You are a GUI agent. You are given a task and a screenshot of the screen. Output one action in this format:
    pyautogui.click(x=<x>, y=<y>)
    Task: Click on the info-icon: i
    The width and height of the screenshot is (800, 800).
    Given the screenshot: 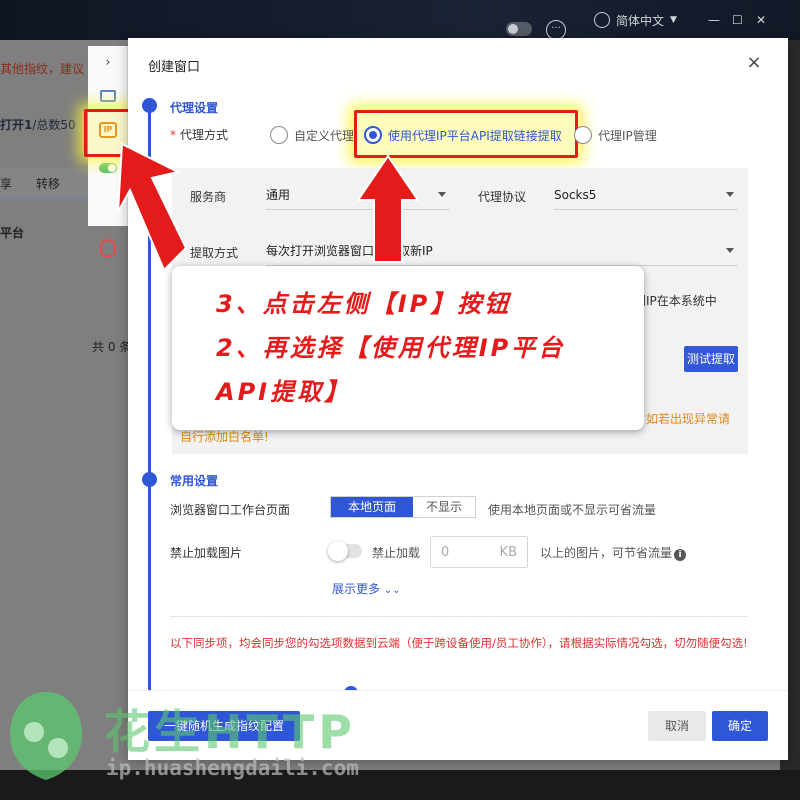 What is the action you would take?
    pyautogui.click(x=680, y=555)
    